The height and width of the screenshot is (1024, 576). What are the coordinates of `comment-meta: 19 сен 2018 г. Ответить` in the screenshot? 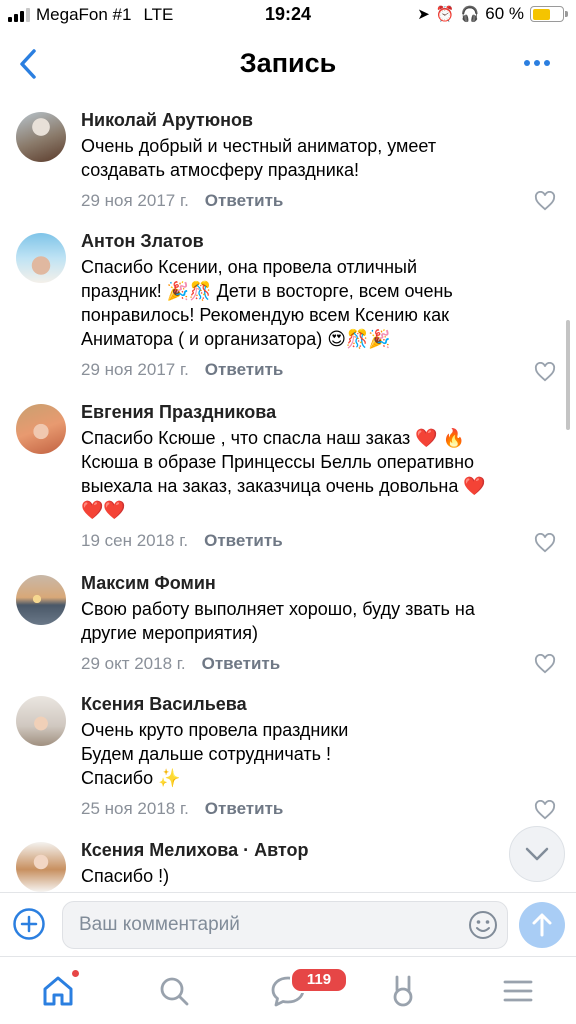 It's located at (318, 541).